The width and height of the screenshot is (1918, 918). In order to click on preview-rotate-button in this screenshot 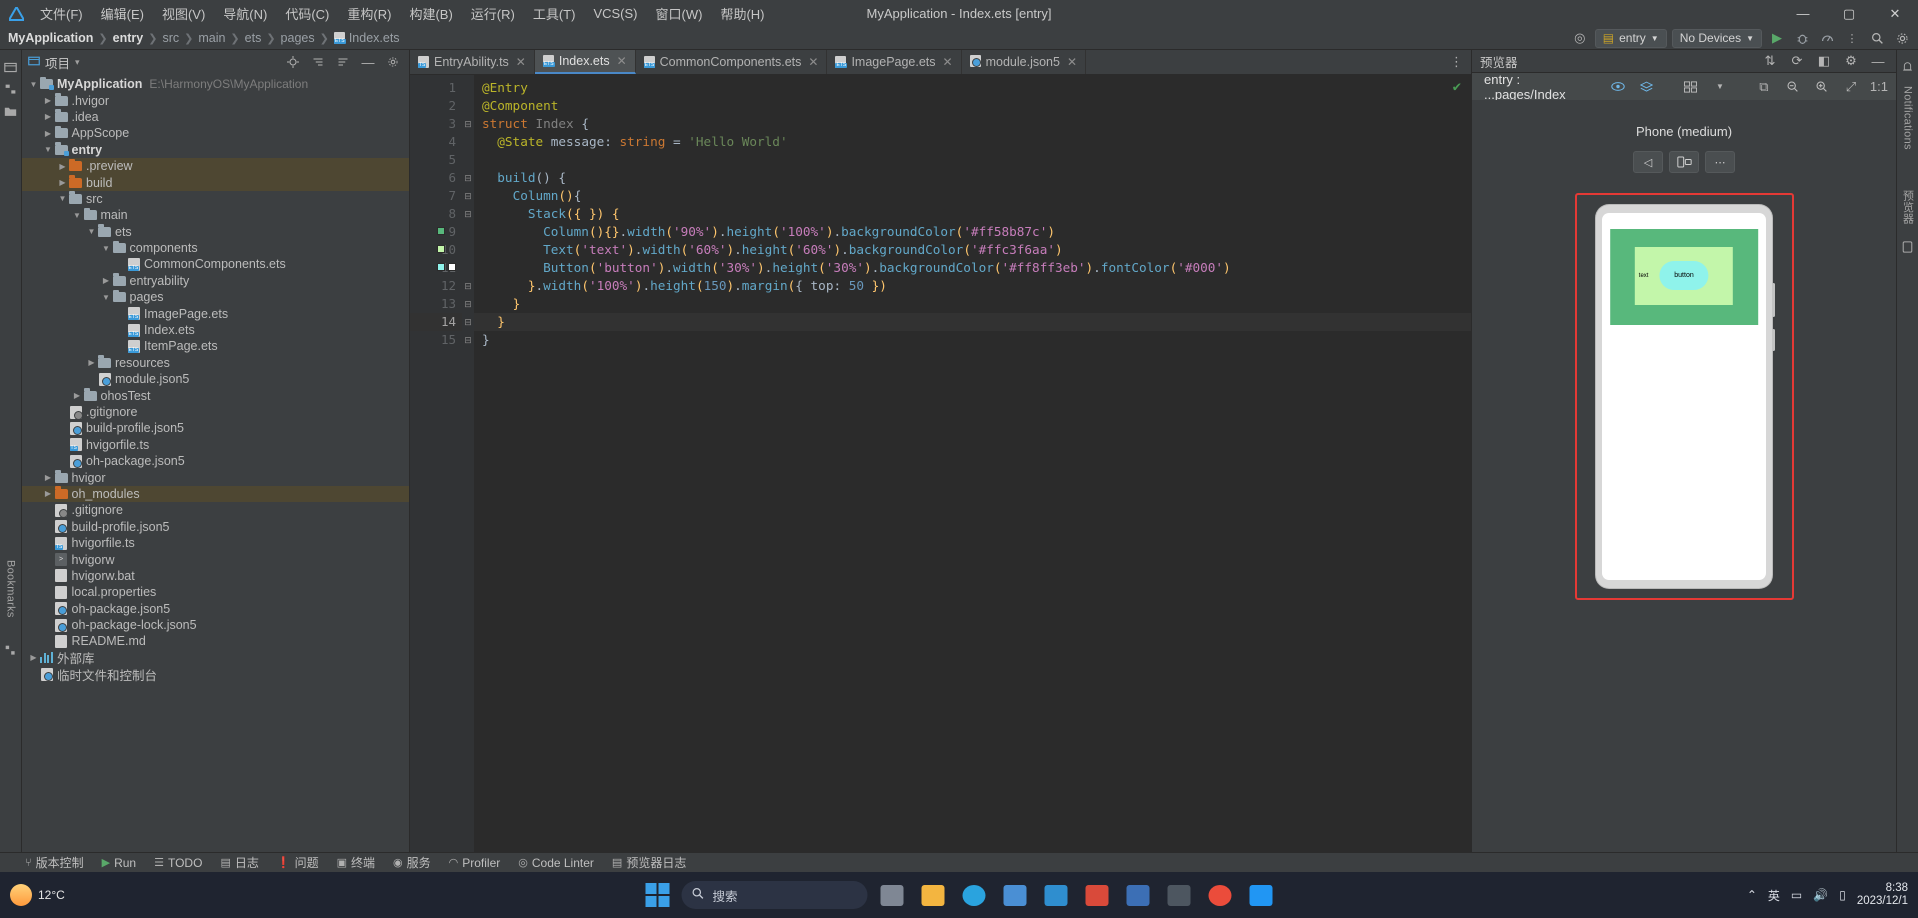, I will do `click(1684, 162)`.